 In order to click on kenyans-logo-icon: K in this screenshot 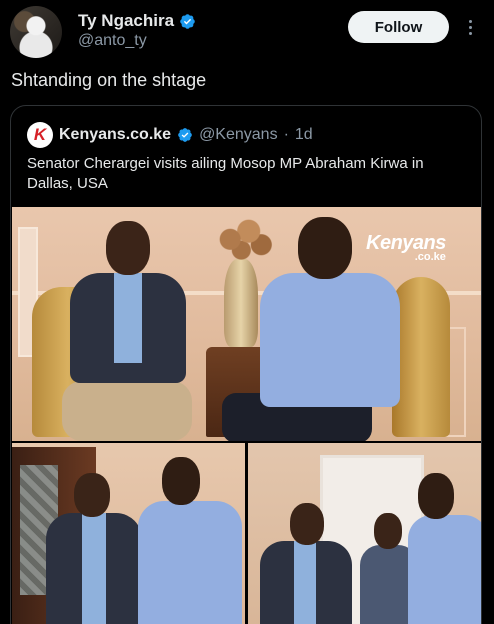, I will do `click(40, 134)`.